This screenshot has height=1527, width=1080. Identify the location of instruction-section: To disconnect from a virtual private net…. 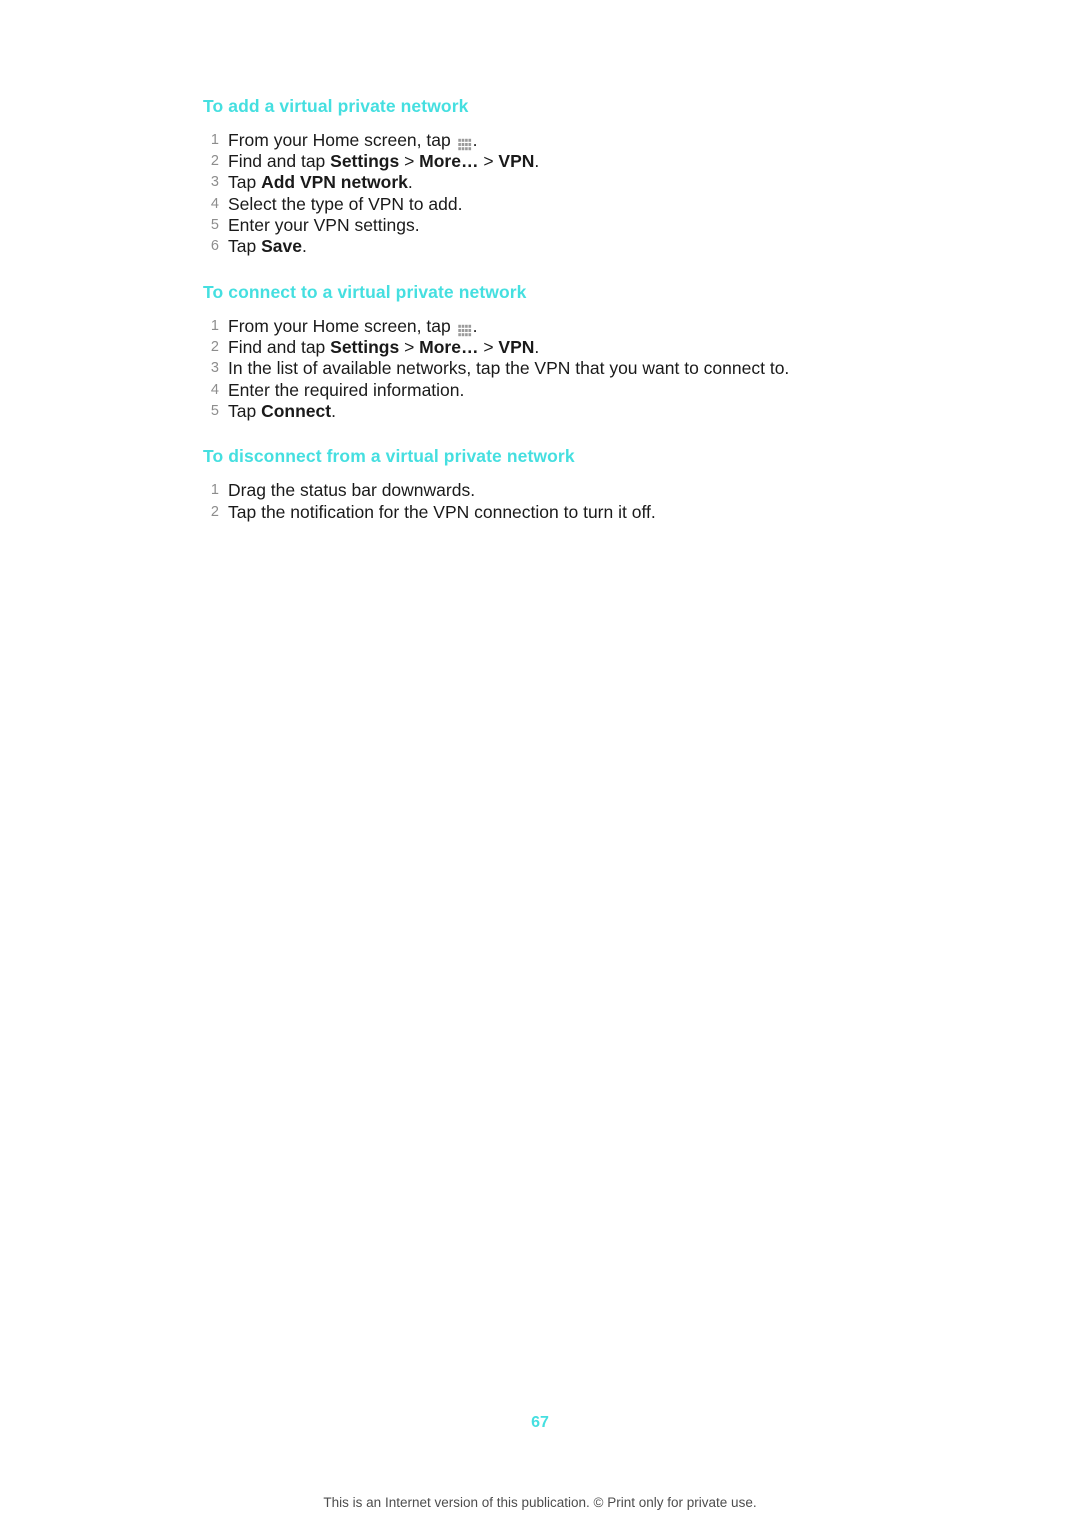
(543, 484).